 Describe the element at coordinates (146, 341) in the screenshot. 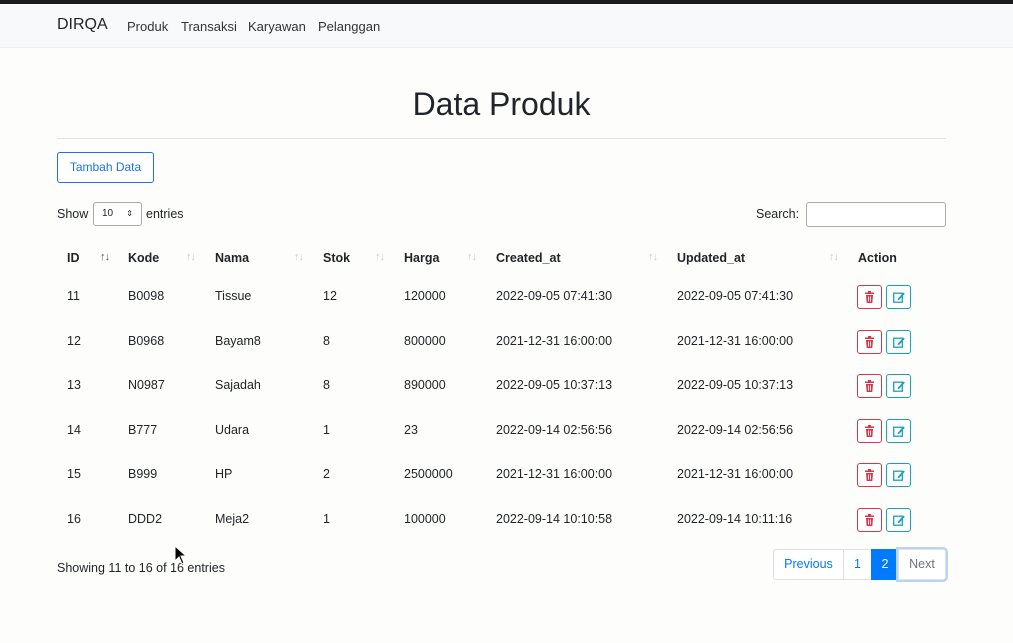

I see `cell-kode: B0968` at that location.